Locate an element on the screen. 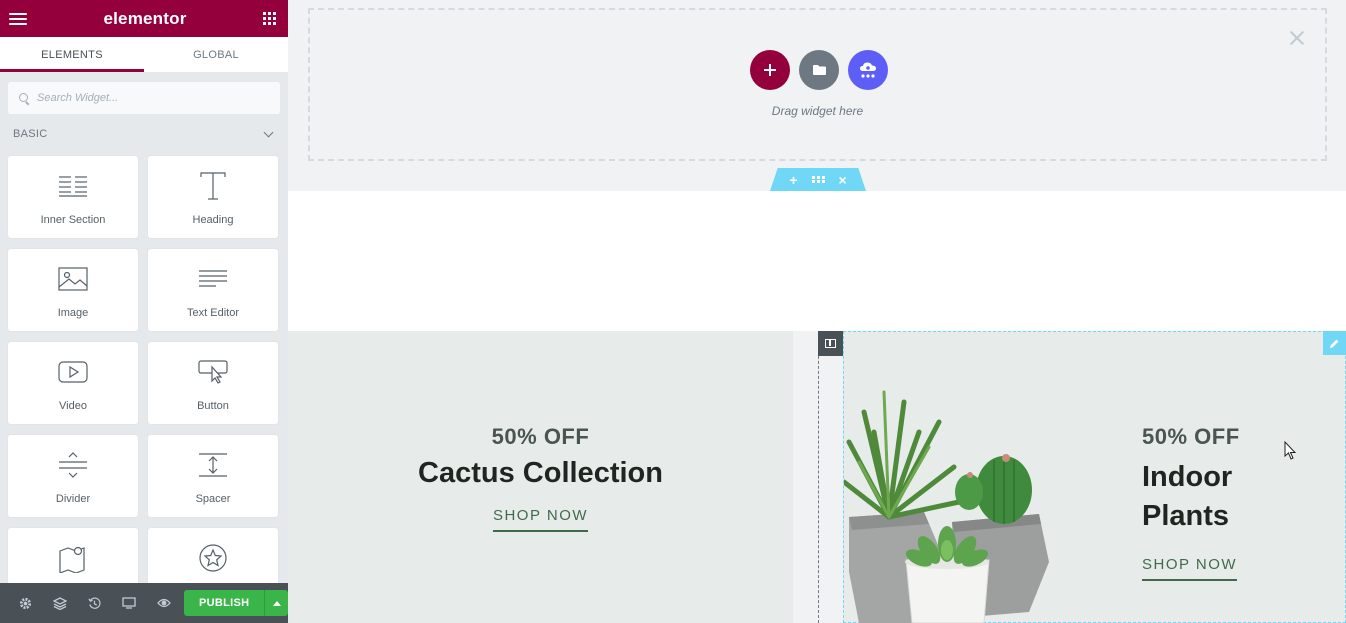  inner-section-icon is located at coordinates (73, 186).